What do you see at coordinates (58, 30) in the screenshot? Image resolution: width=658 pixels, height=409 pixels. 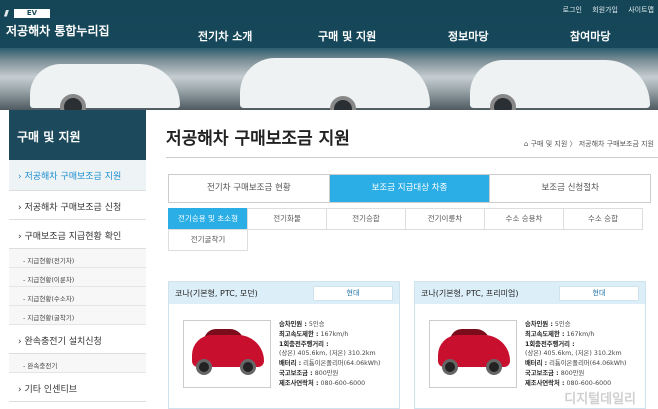 I see `site-logo: 저공해차 통합누리집` at bounding box center [58, 30].